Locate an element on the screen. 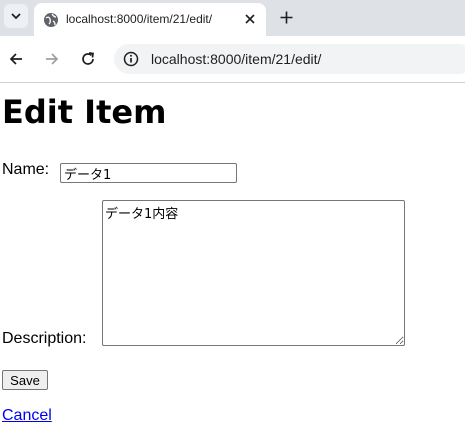 The image size is (465, 444). reload-button is located at coordinates (88, 59).